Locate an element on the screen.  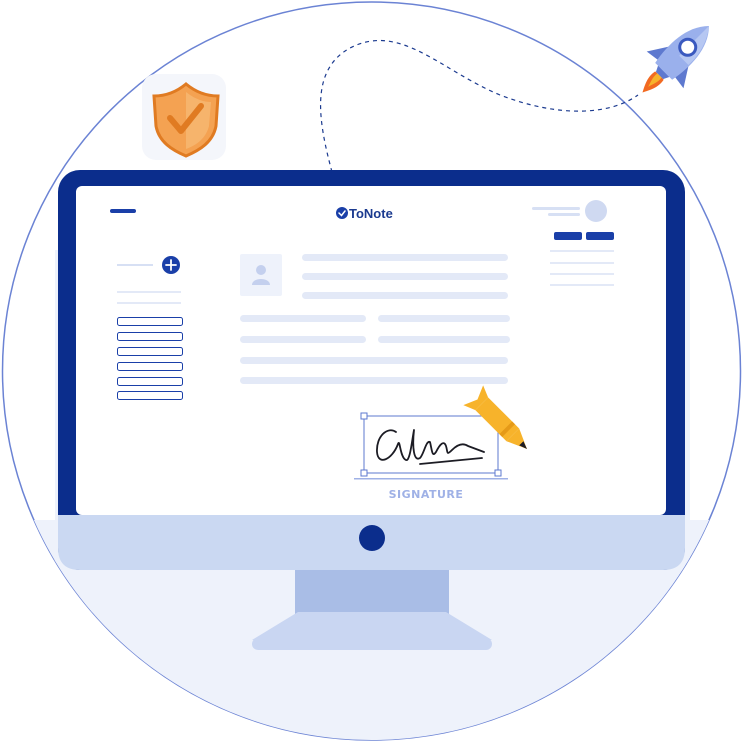
avatar is located at coordinates (596, 211).